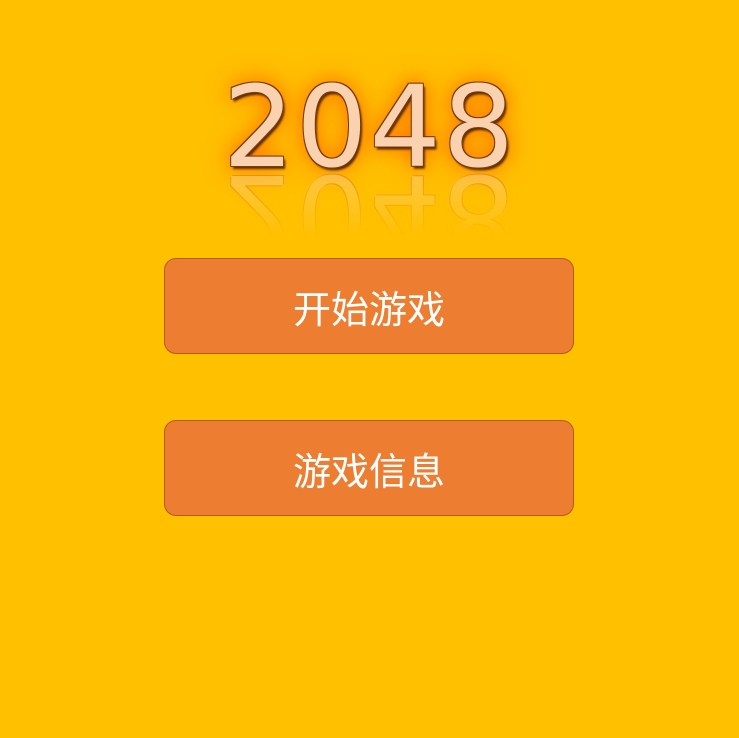  What do you see at coordinates (368, 471) in the screenshot?
I see `game-info-label: 游戏信息` at bounding box center [368, 471].